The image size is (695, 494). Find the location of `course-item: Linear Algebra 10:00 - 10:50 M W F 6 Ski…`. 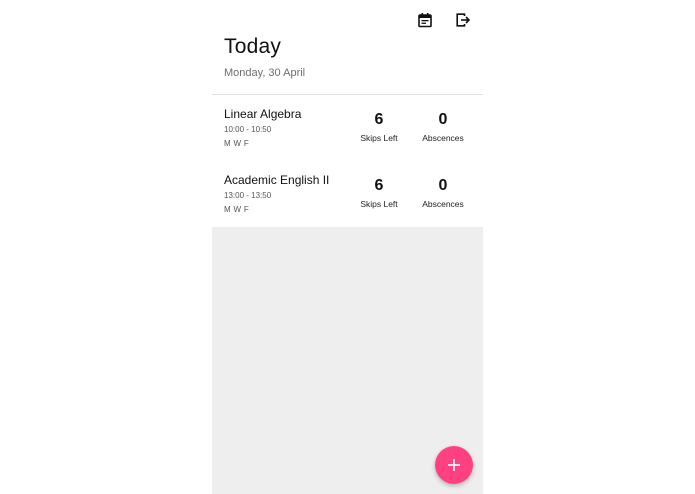

course-item: Linear Algebra 10:00 - 10:50 M W F 6 Ski… is located at coordinates (347, 128).